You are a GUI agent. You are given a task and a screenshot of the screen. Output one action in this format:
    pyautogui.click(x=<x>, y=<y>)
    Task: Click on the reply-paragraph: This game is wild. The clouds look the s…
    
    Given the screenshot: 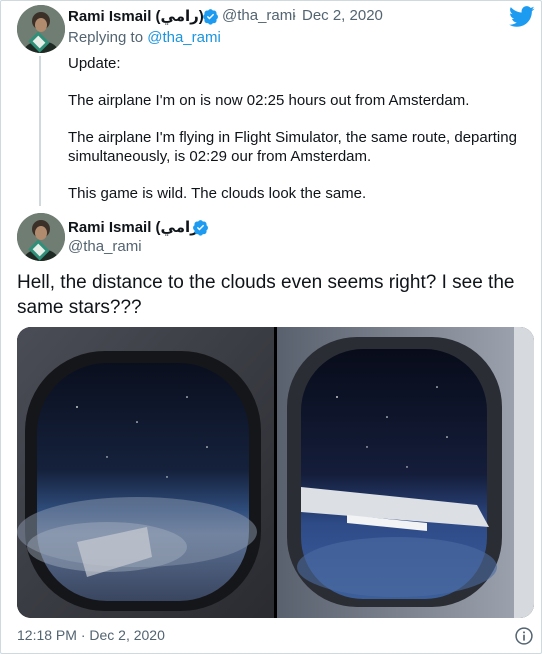 What is the action you would take?
    pyautogui.click(x=217, y=193)
    